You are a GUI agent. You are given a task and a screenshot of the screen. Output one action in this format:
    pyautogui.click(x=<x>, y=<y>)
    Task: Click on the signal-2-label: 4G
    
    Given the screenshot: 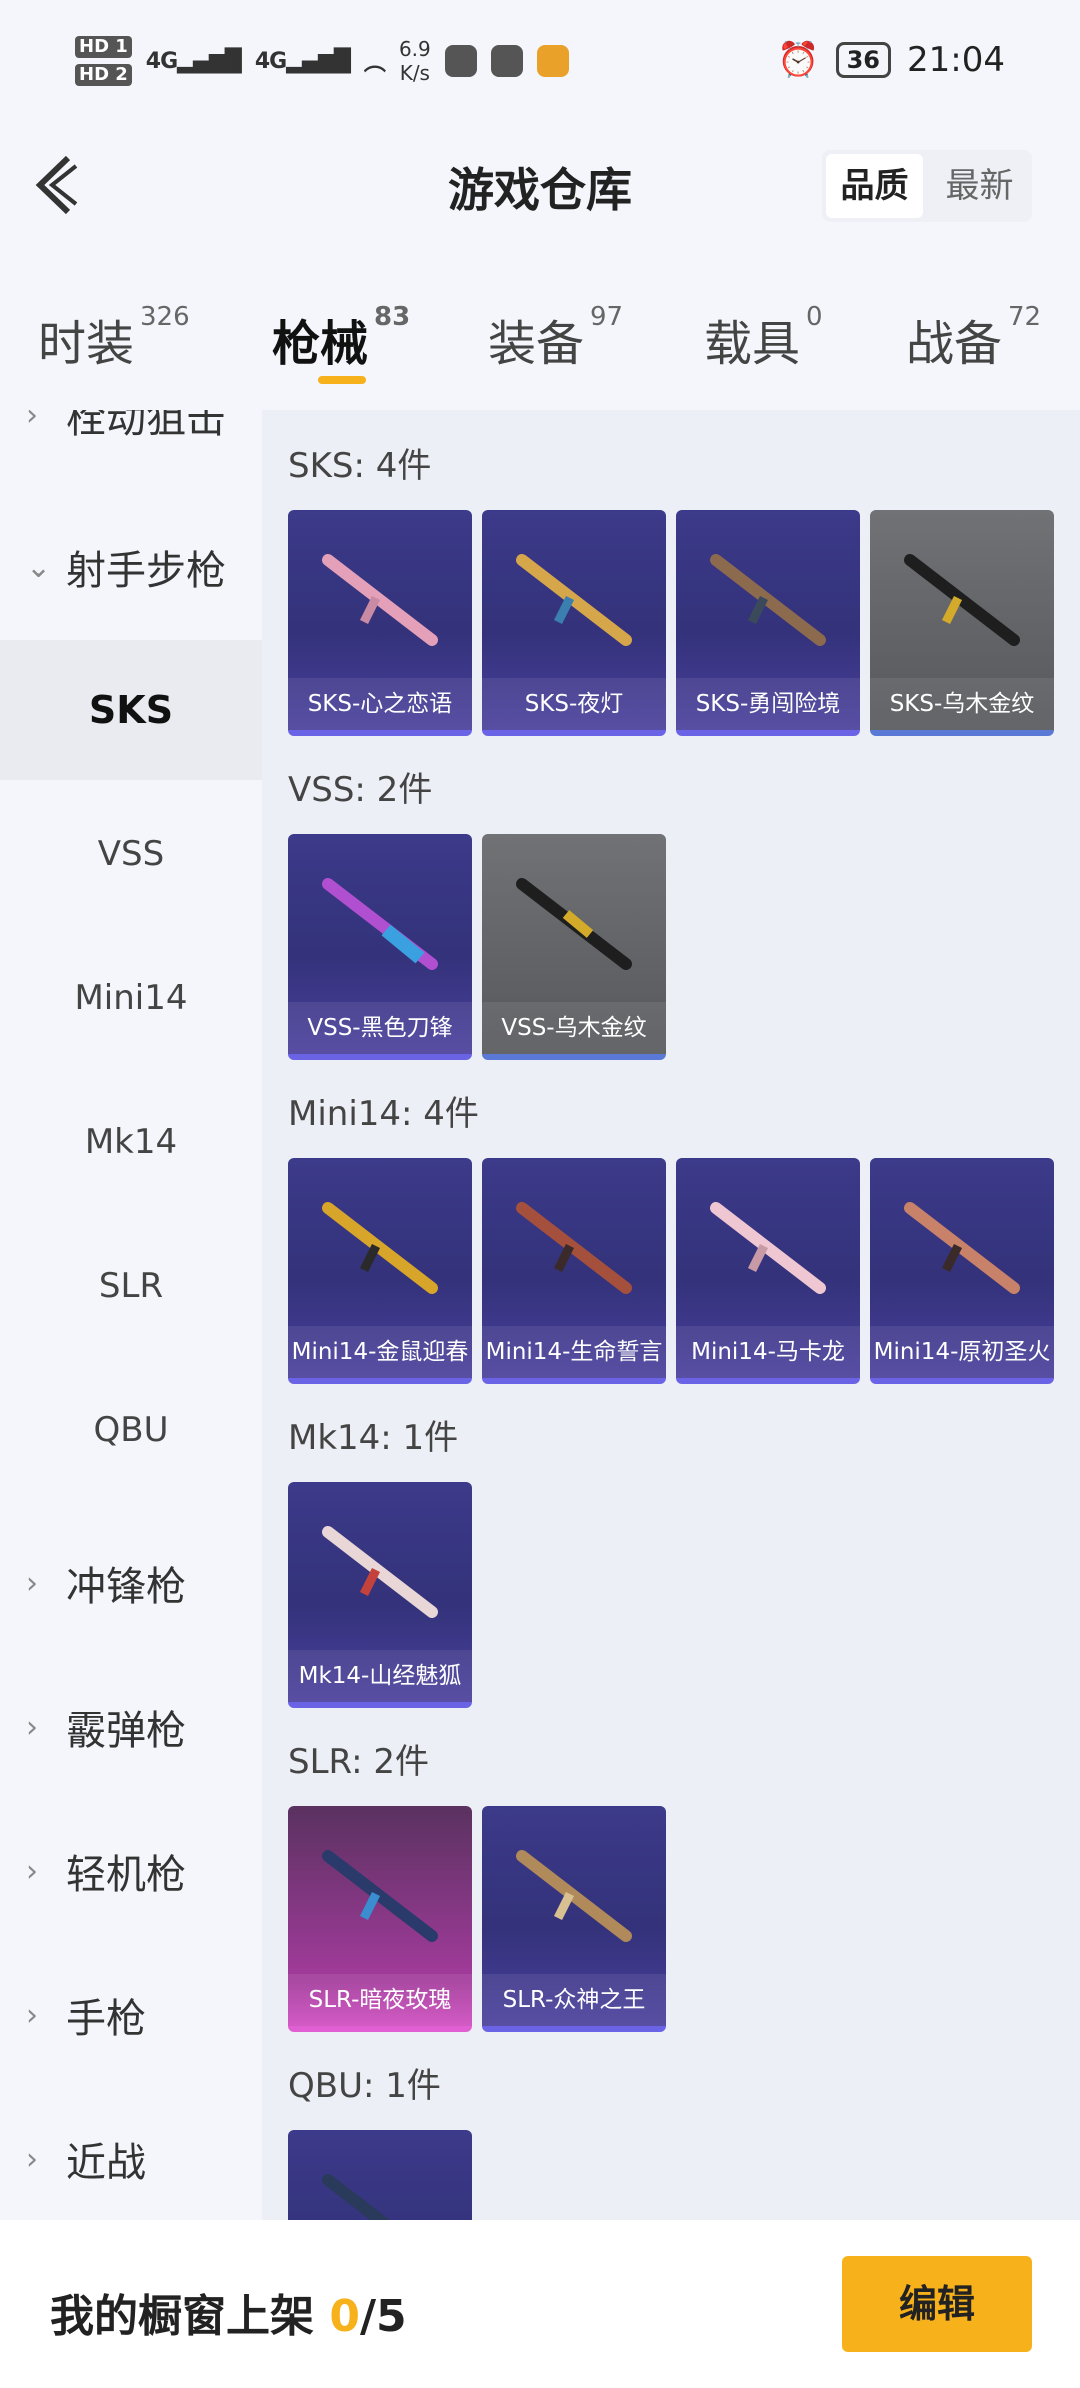 What is the action you would take?
    pyautogui.click(x=270, y=61)
    